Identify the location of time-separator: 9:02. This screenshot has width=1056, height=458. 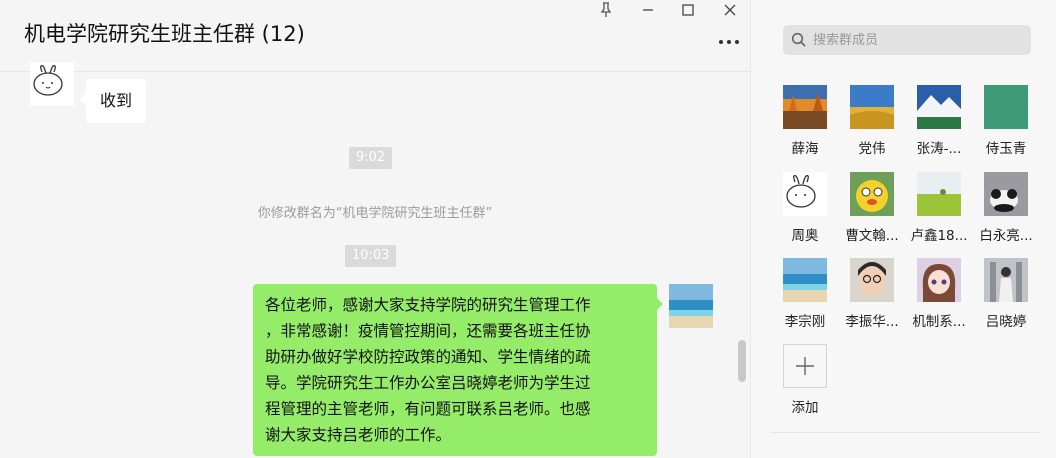
(371, 158).